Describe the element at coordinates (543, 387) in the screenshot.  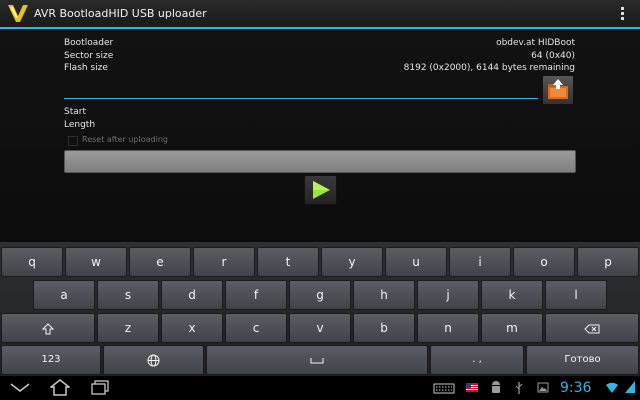
I see `screenshot-icon` at that location.